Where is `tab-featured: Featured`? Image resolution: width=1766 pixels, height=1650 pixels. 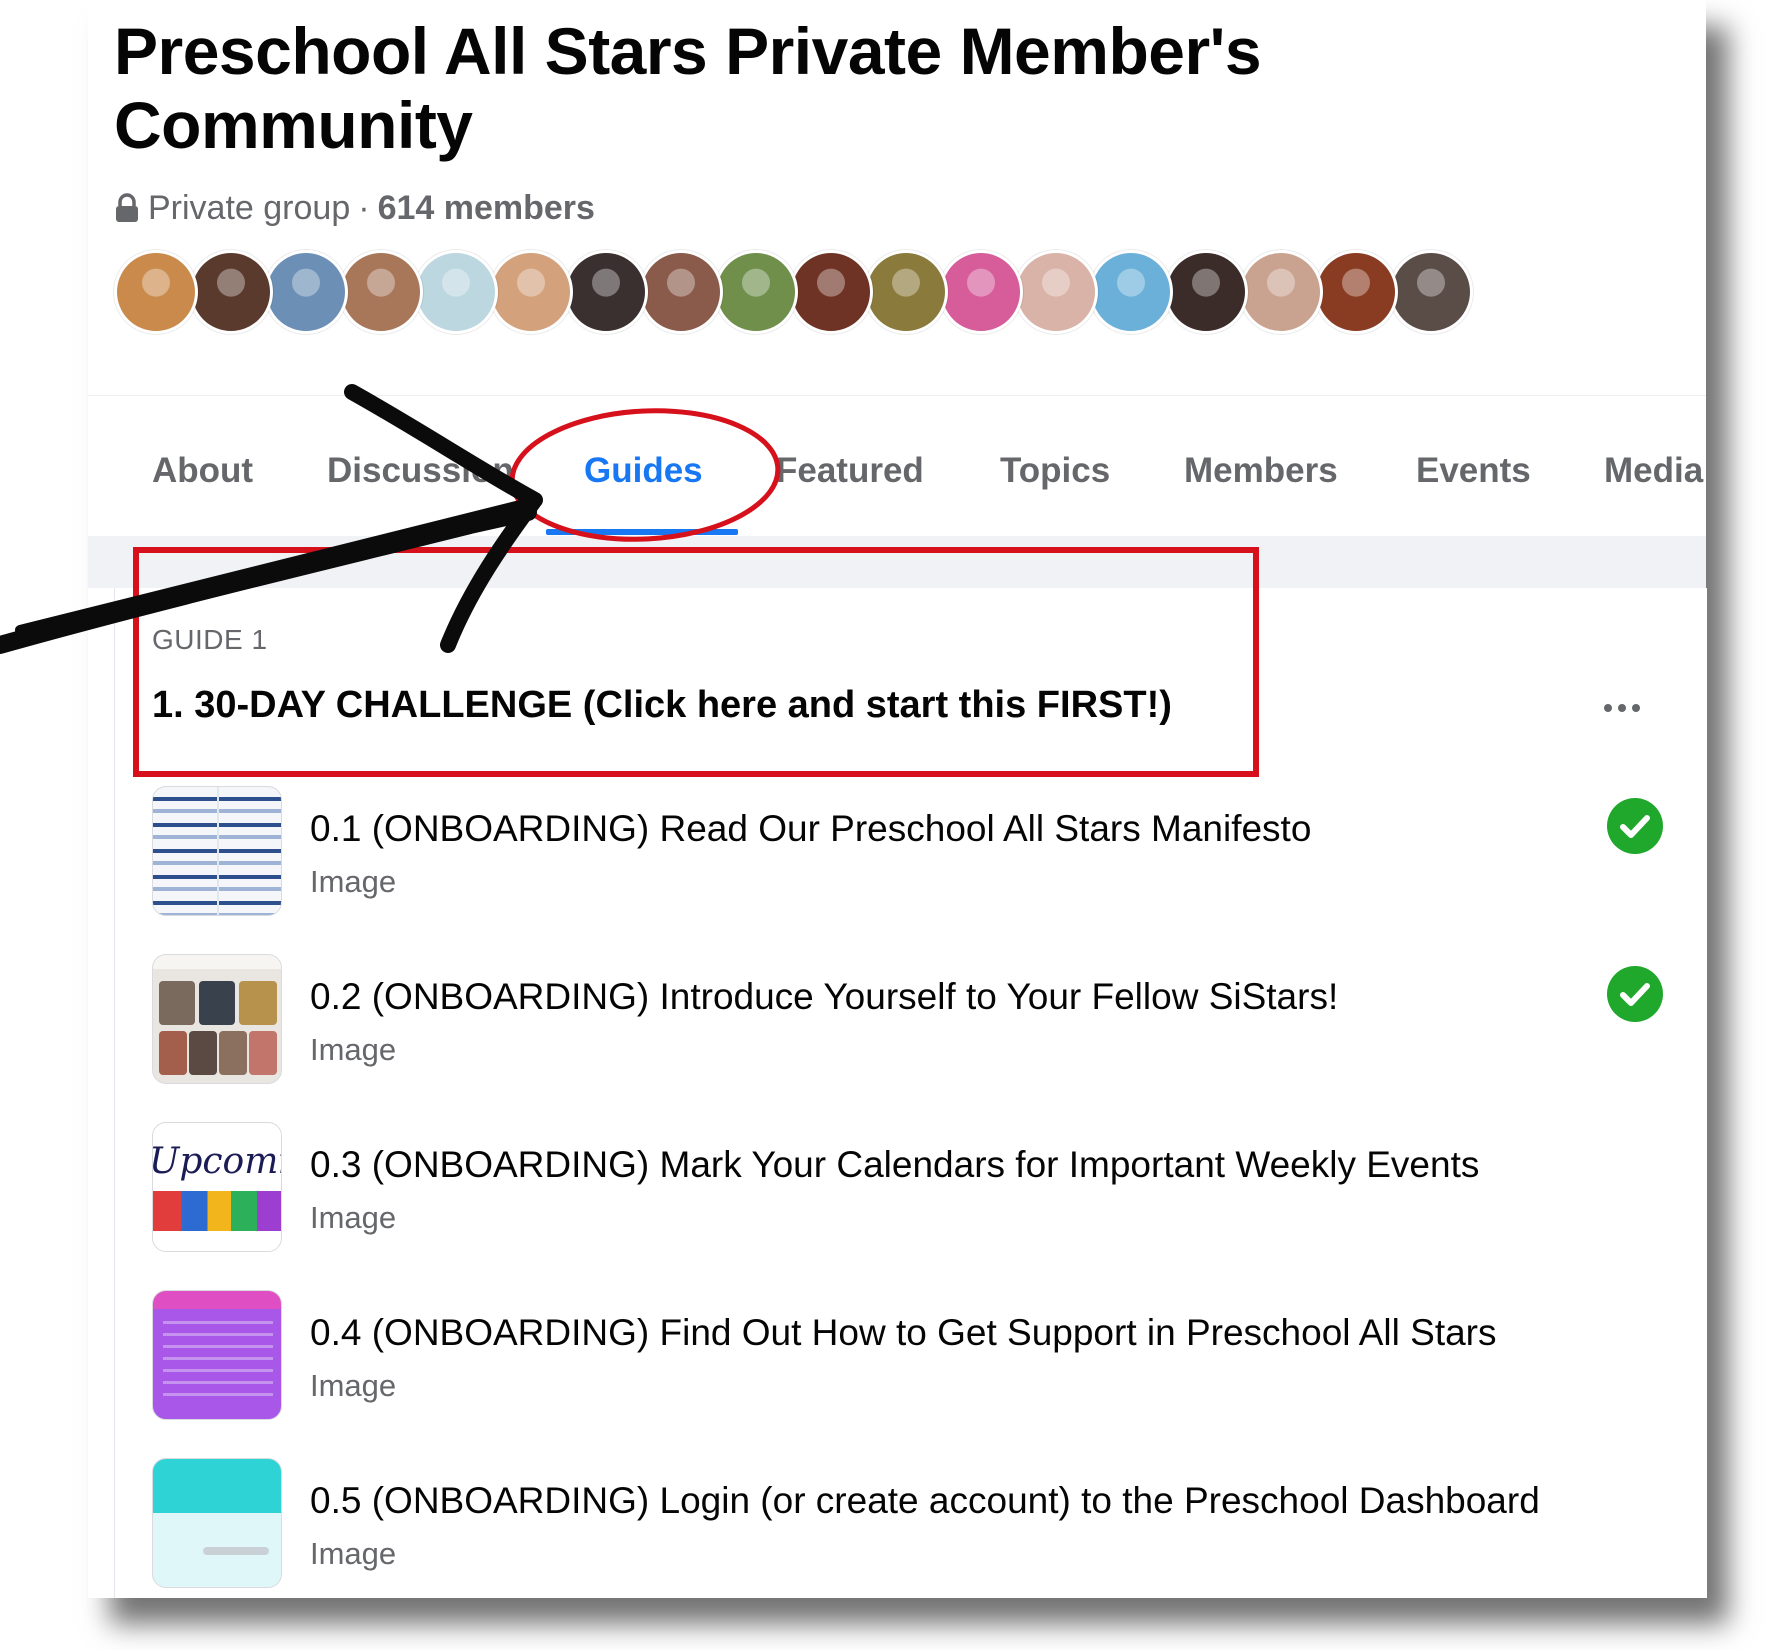 tab-featured: Featured is located at coordinates (850, 471).